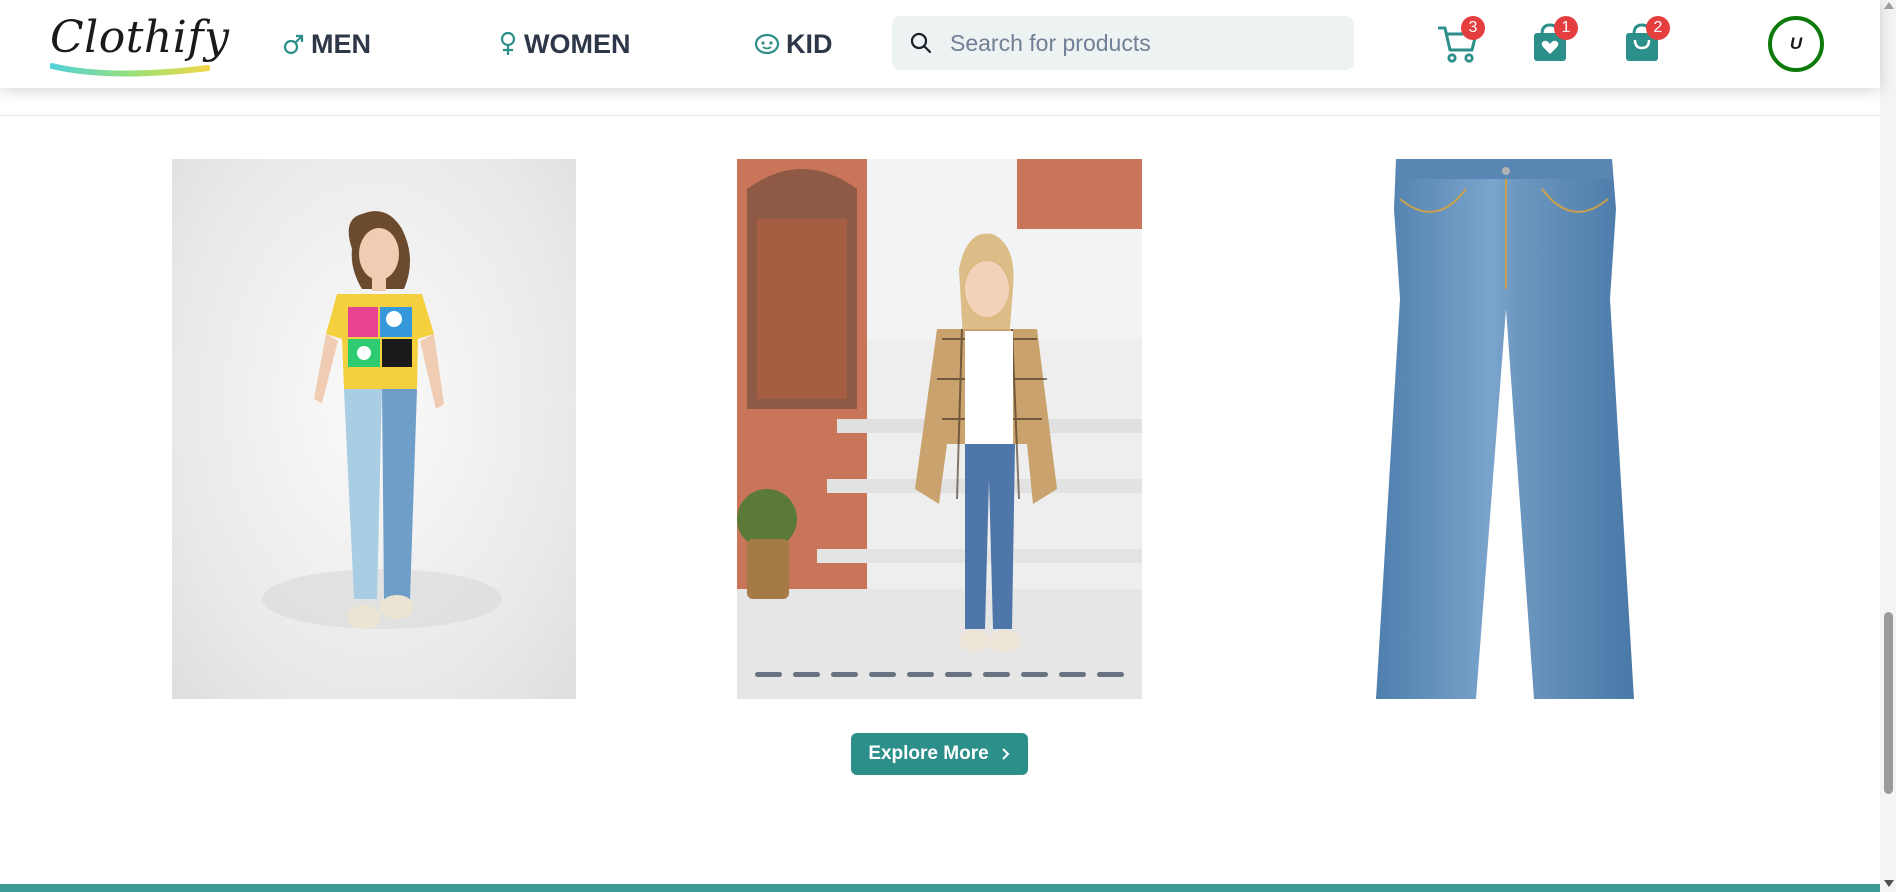 Image resolution: width=1896 pixels, height=892 pixels. I want to click on scrollbar-thumb, so click(1888, 703).